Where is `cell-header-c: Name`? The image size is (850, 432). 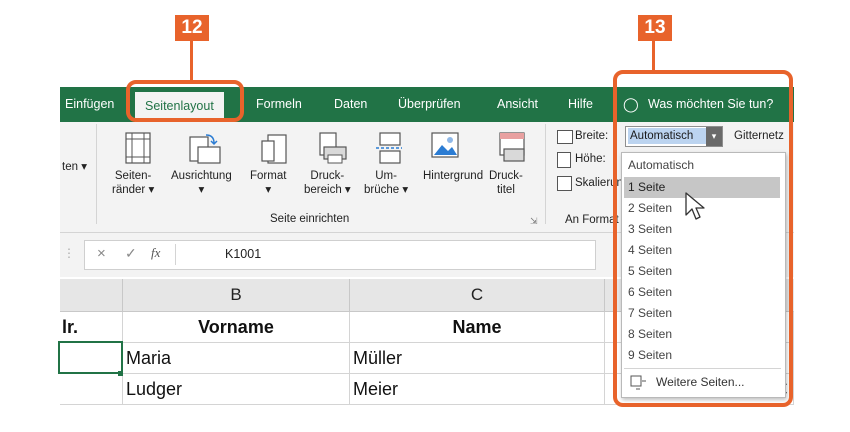 cell-header-c: Name is located at coordinates (477, 327).